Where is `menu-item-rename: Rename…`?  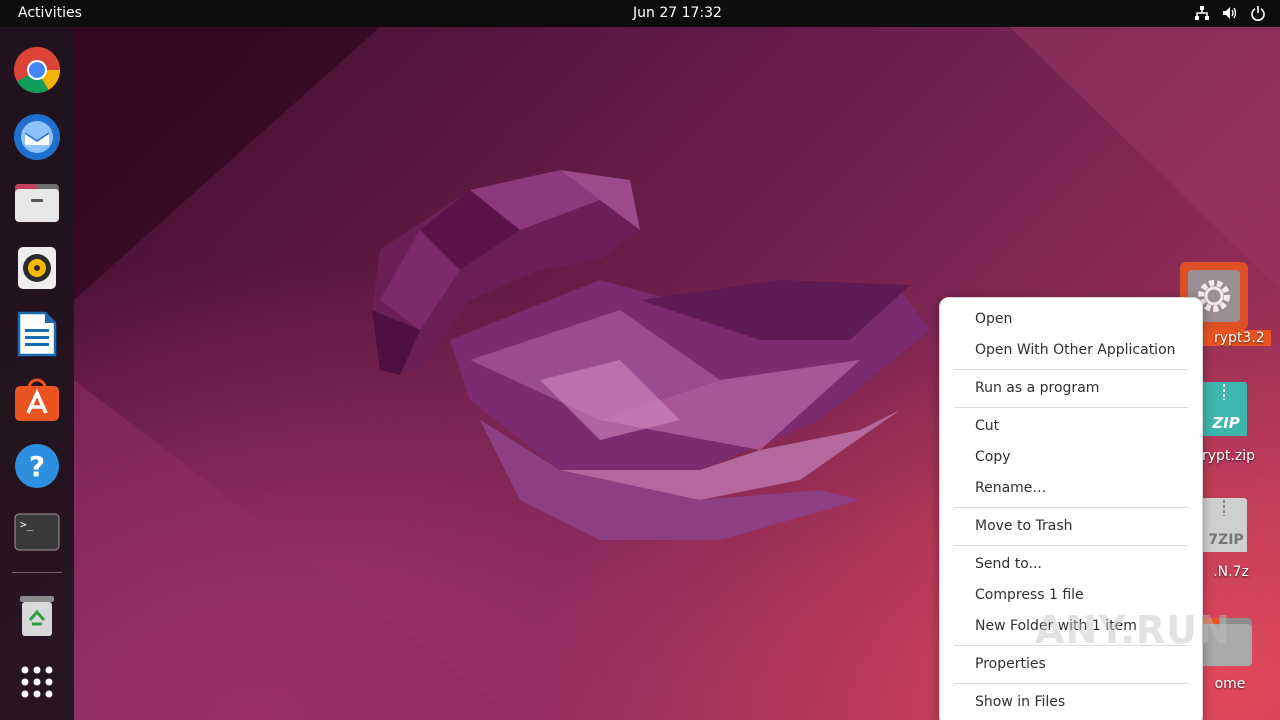 menu-item-rename: Rename… is located at coordinates (1071, 488).